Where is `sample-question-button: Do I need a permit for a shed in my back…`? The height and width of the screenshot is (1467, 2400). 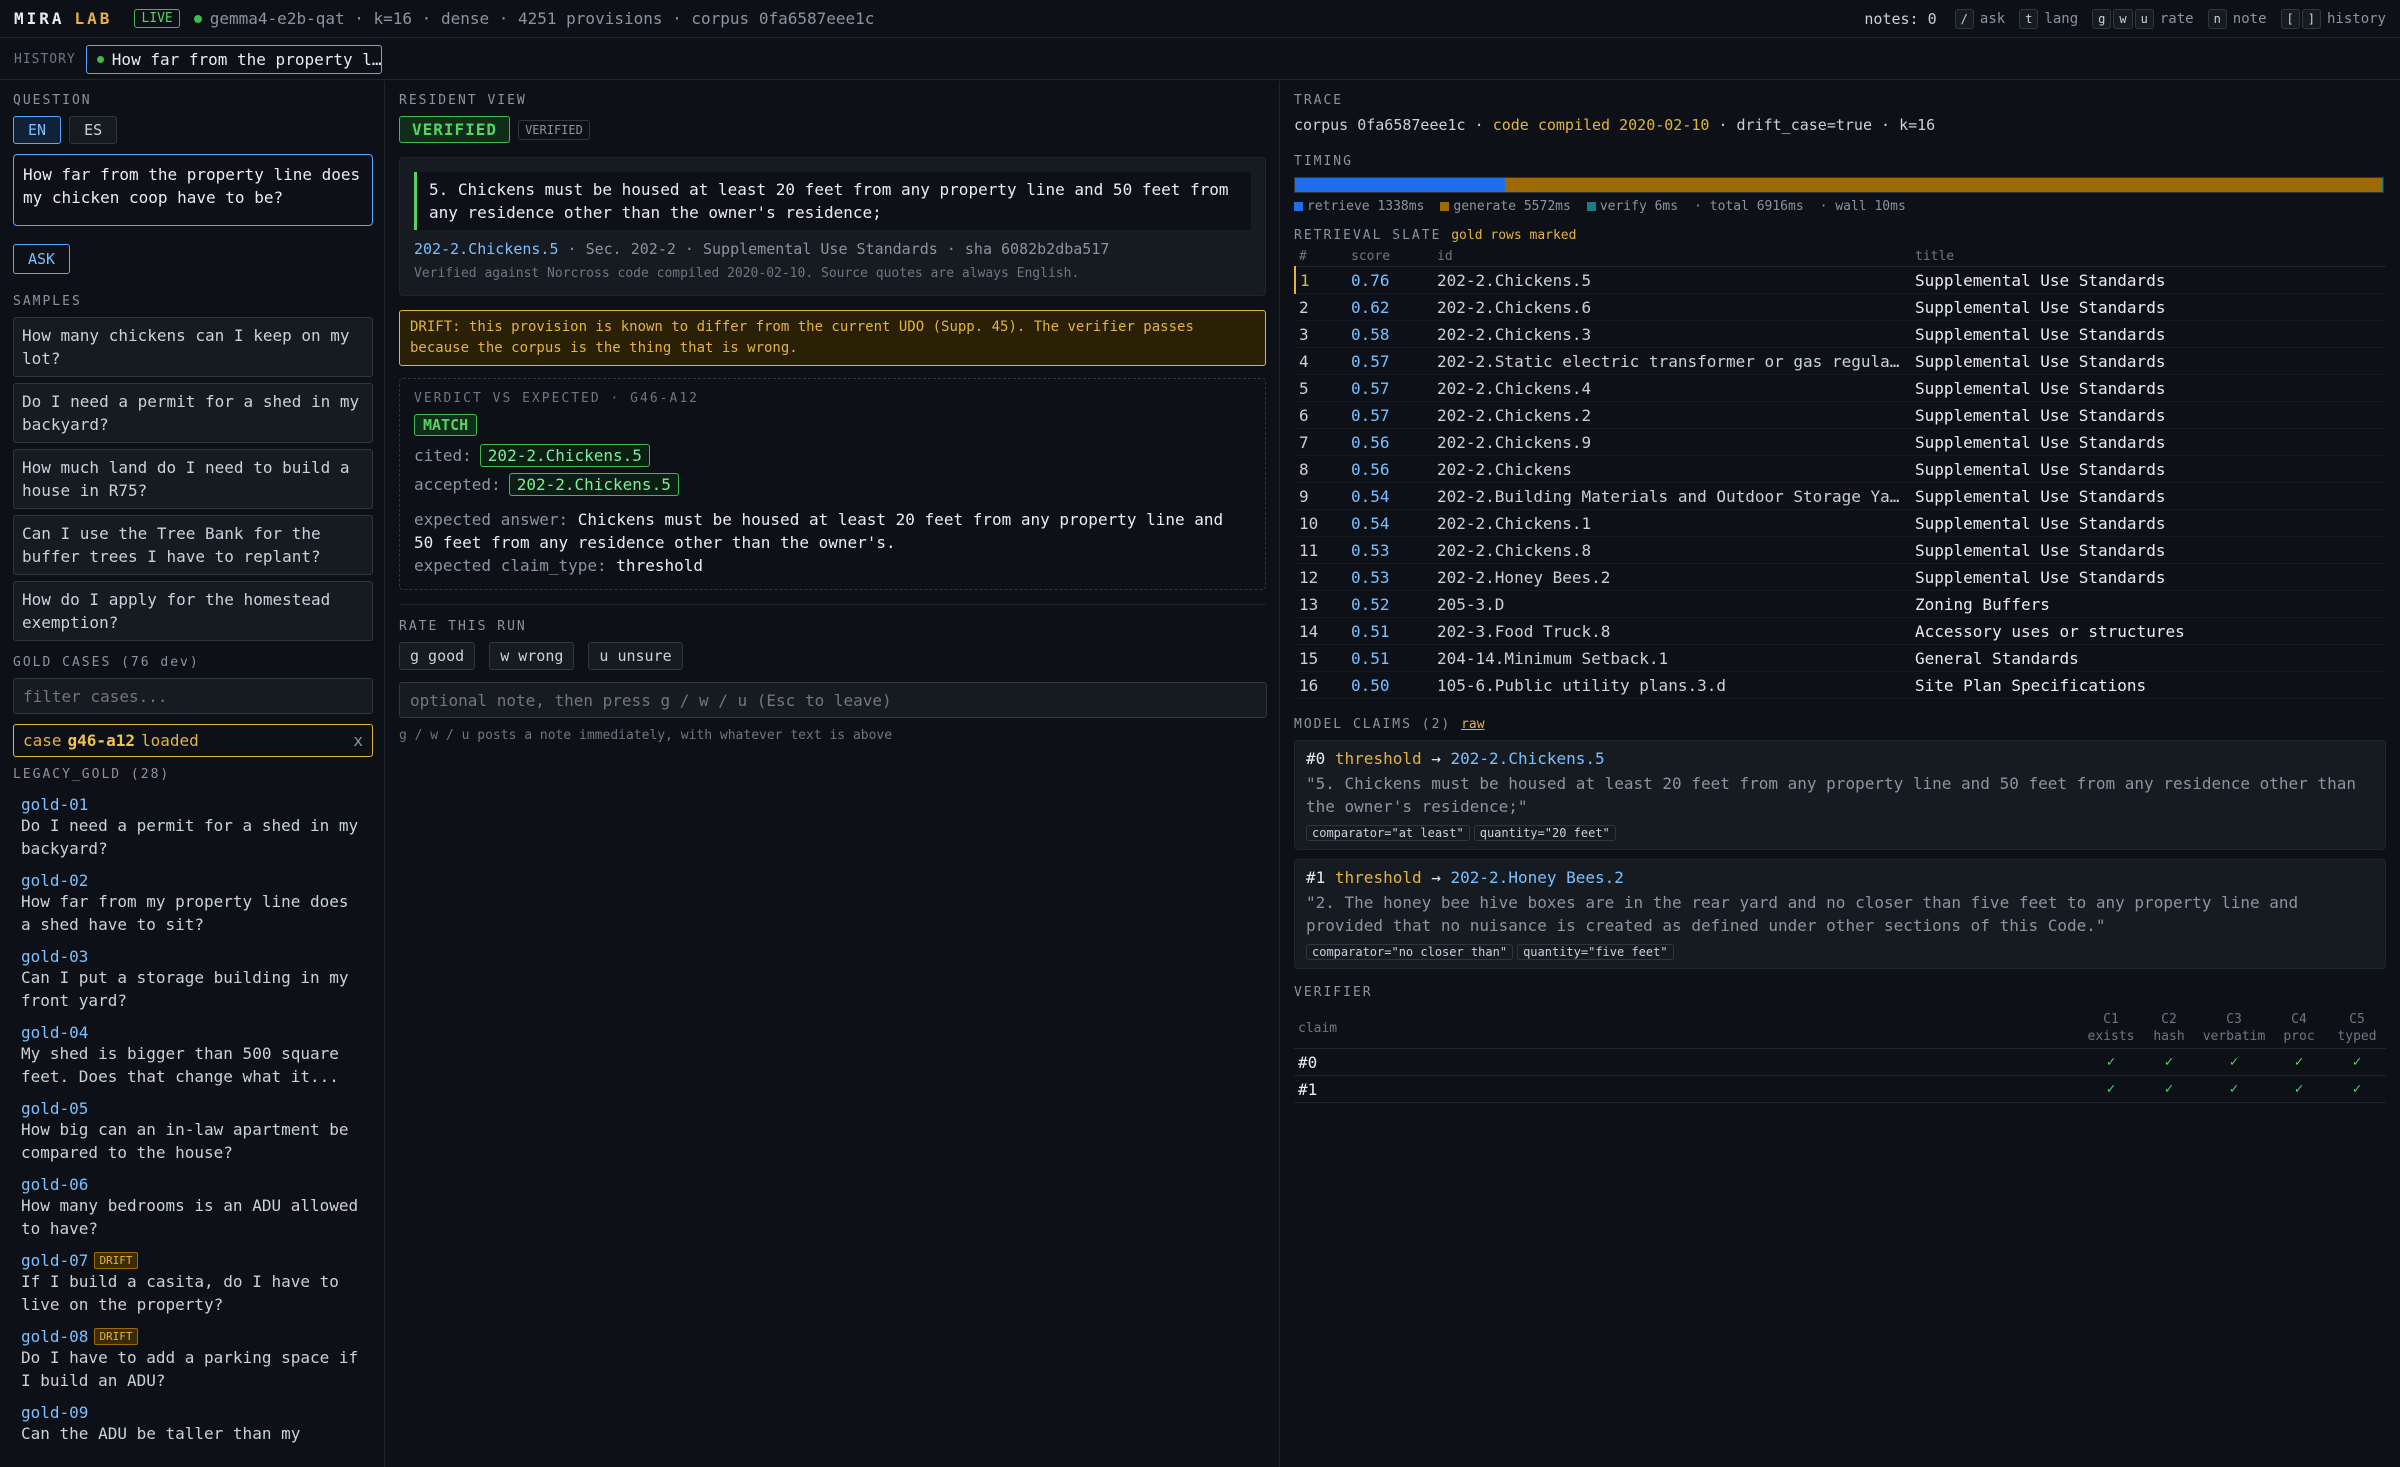
sample-question-button: Do I need a permit for a shed in my back… is located at coordinates (193, 413).